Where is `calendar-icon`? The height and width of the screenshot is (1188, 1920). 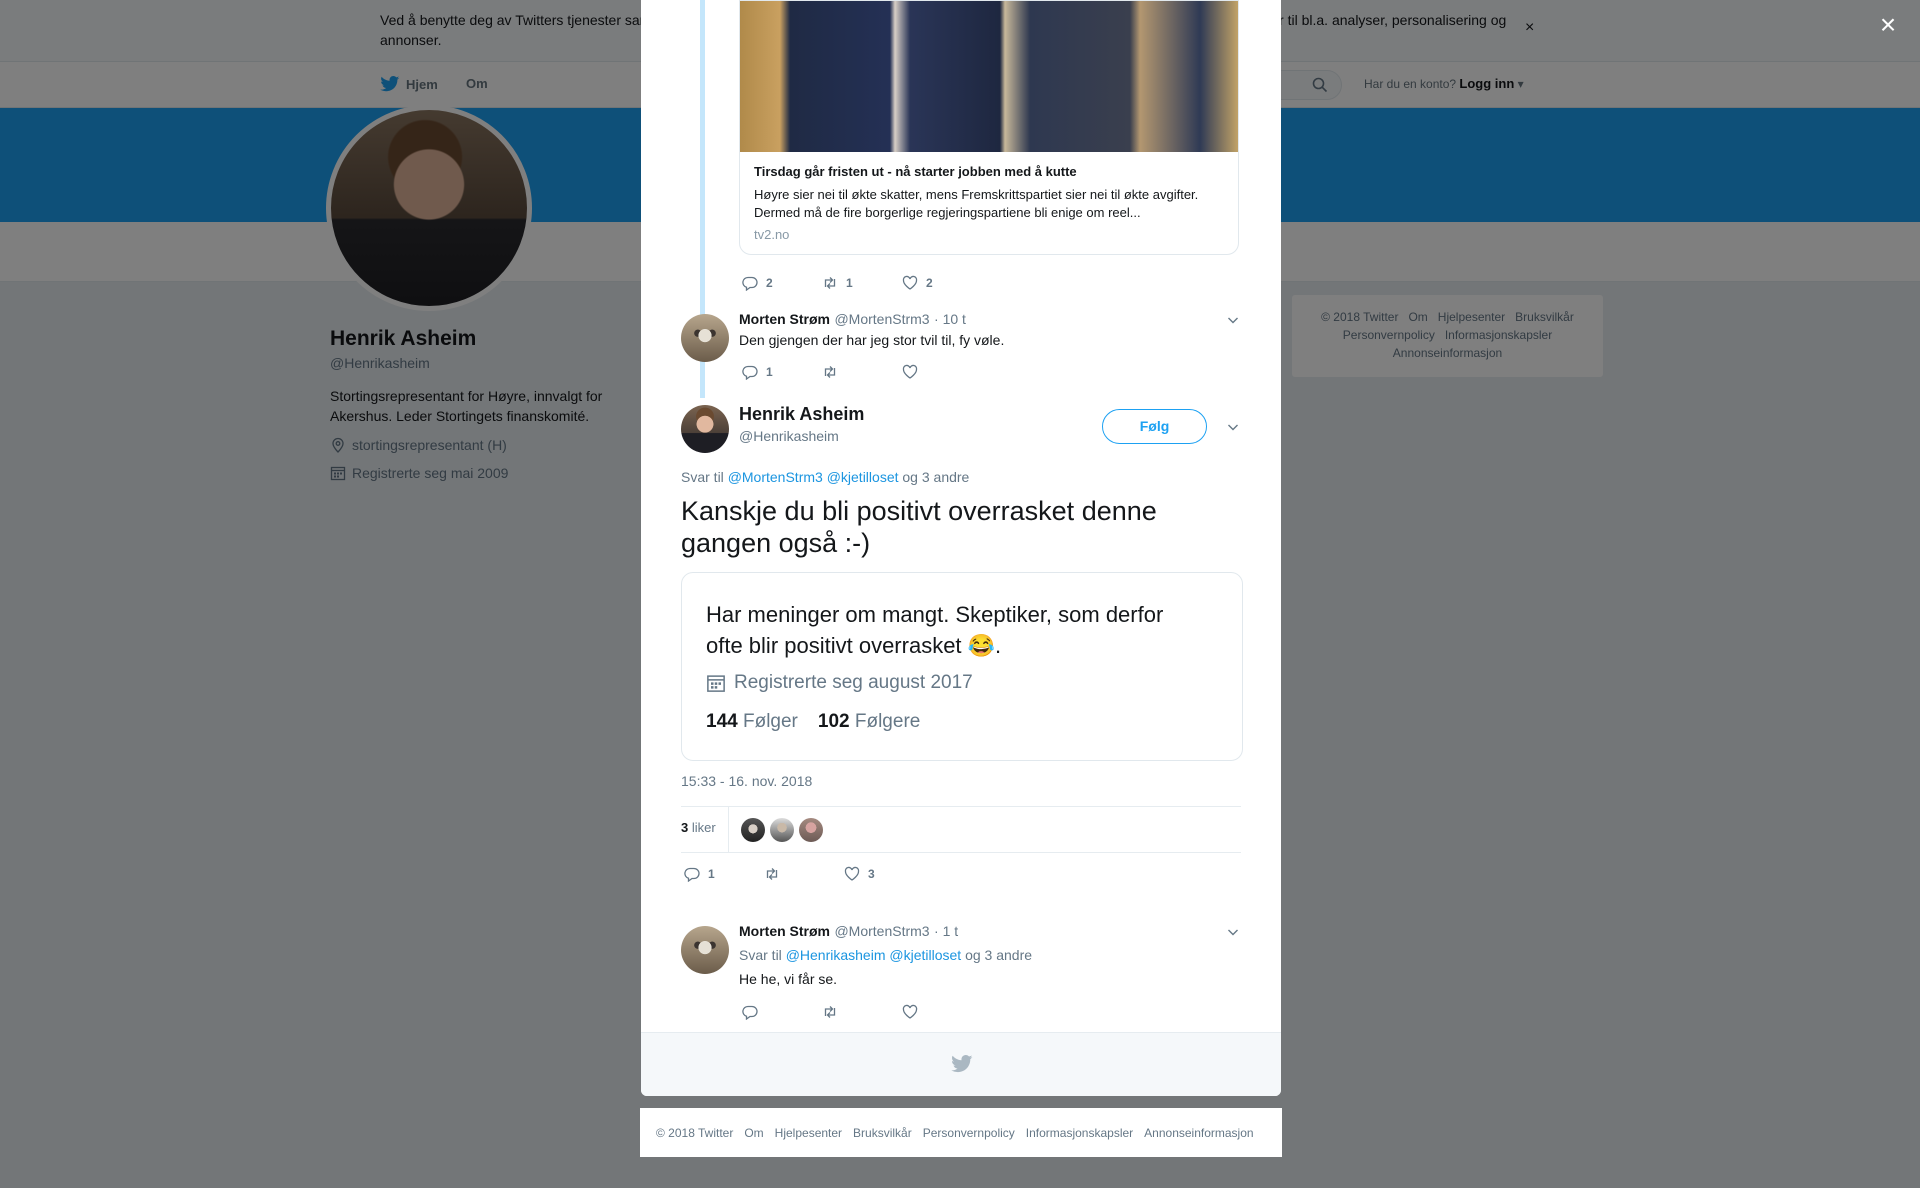 calendar-icon is located at coordinates (716, 683).